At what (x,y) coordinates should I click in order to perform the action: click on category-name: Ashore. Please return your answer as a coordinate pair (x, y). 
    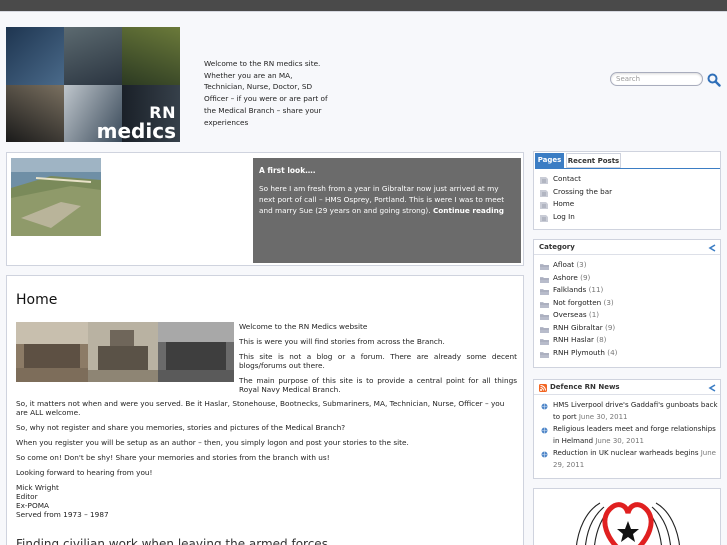
    Looking at the image, I should click on (565, 277).